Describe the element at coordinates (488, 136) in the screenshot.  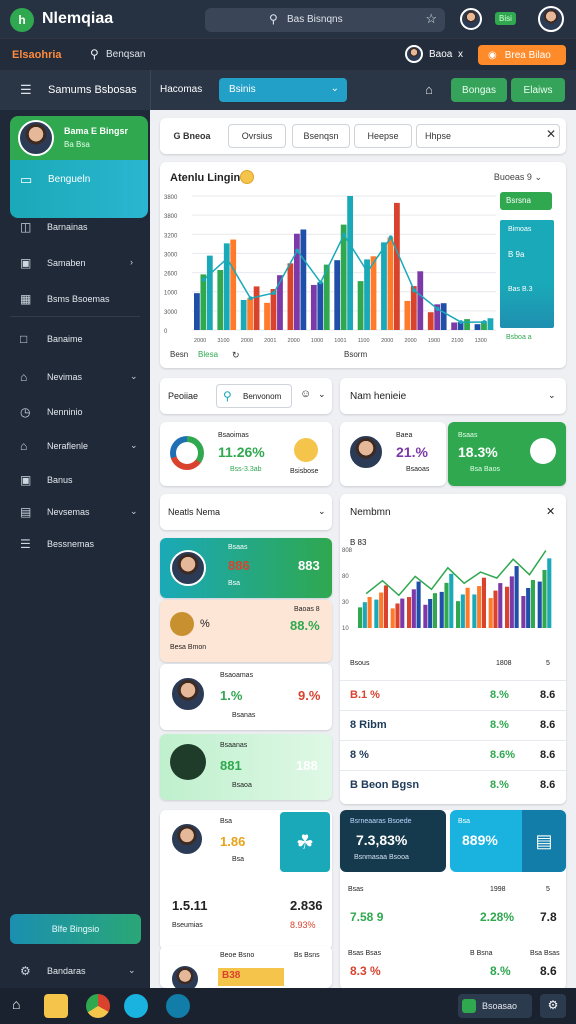
I see `tab-5: Hhpse` at that location.